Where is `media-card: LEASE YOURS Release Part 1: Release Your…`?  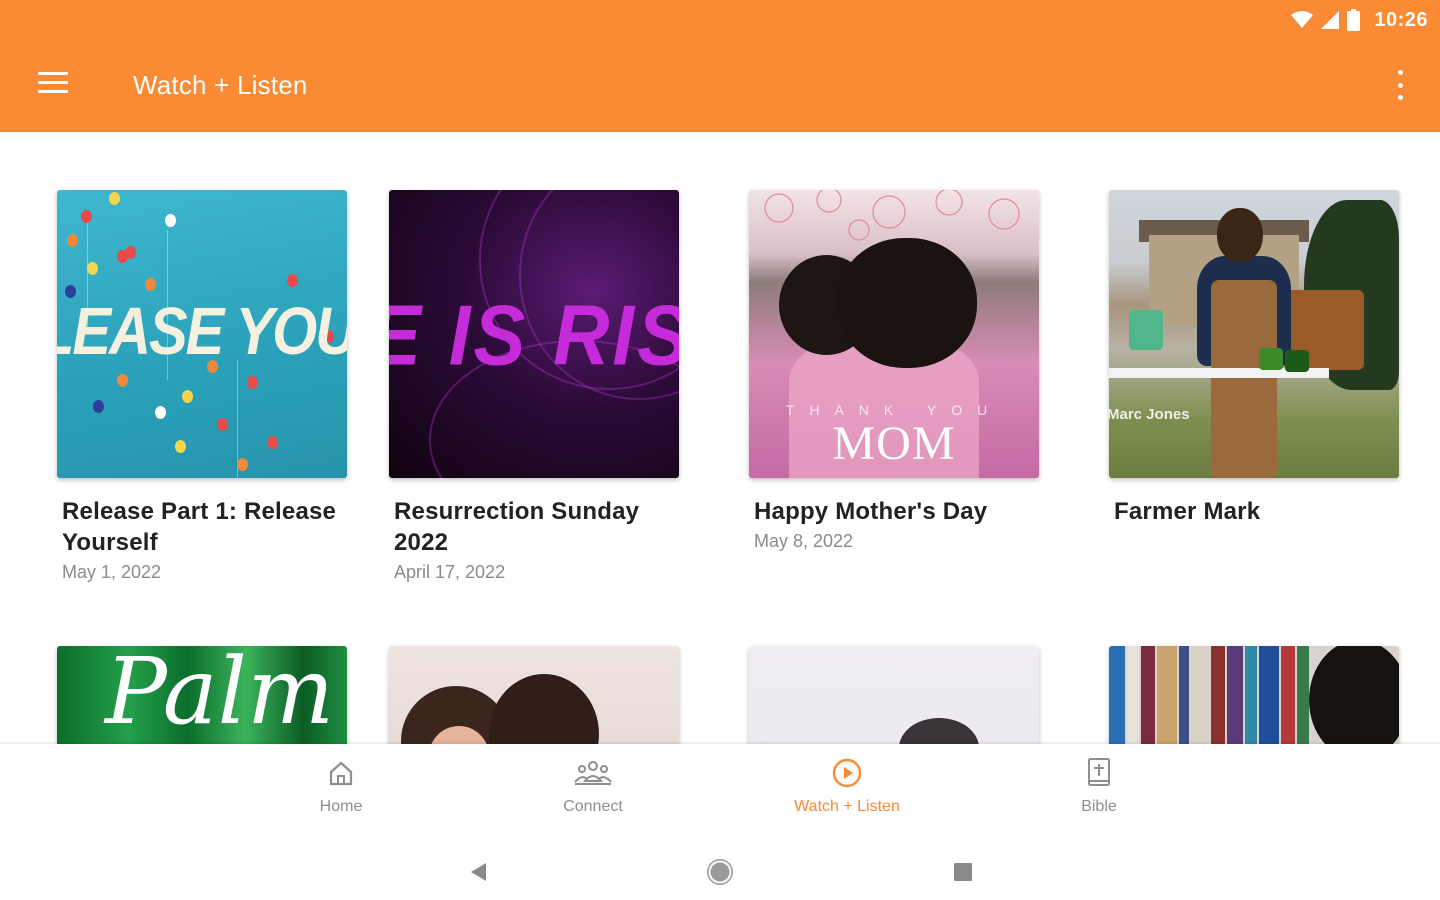 media-card: LEASE YOURS Release Part 1: Release Your… is located at coordinates (202, 386).